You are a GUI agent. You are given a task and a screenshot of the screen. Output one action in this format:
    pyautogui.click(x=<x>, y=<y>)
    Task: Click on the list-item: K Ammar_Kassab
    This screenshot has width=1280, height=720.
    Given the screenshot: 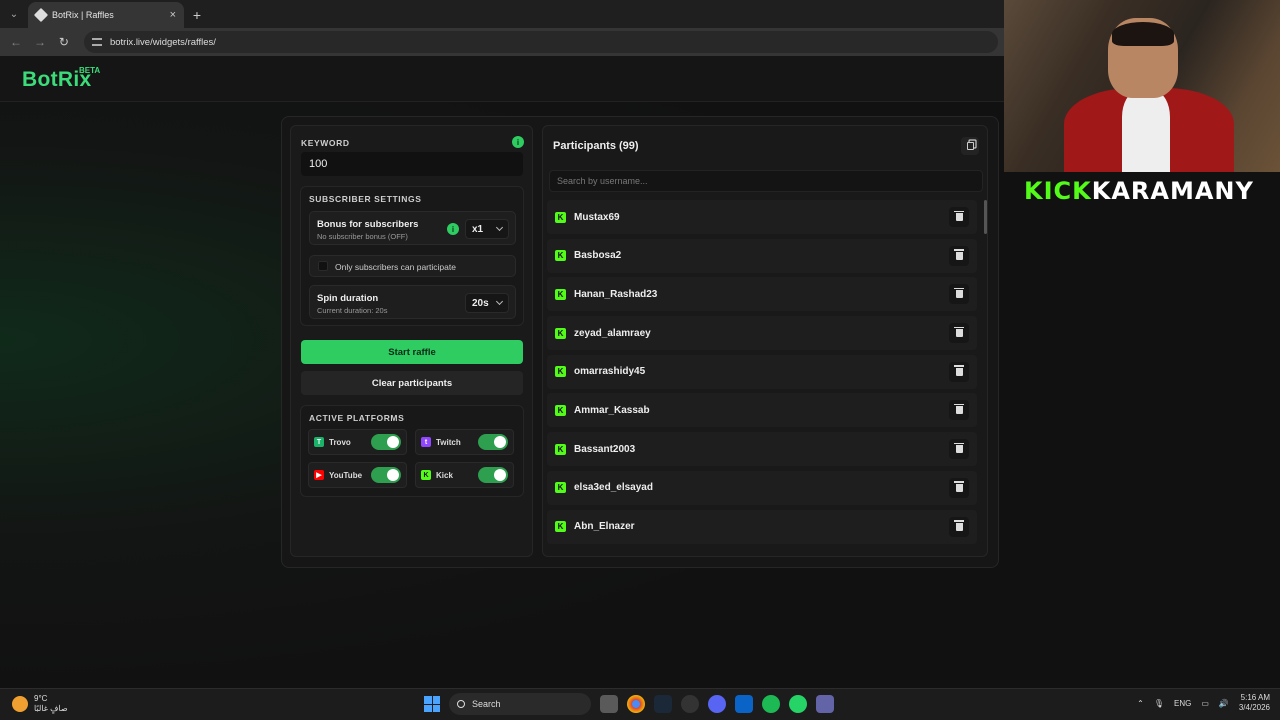 What is the action you would take?
    pyautogui.click(x=762, y=410)
    